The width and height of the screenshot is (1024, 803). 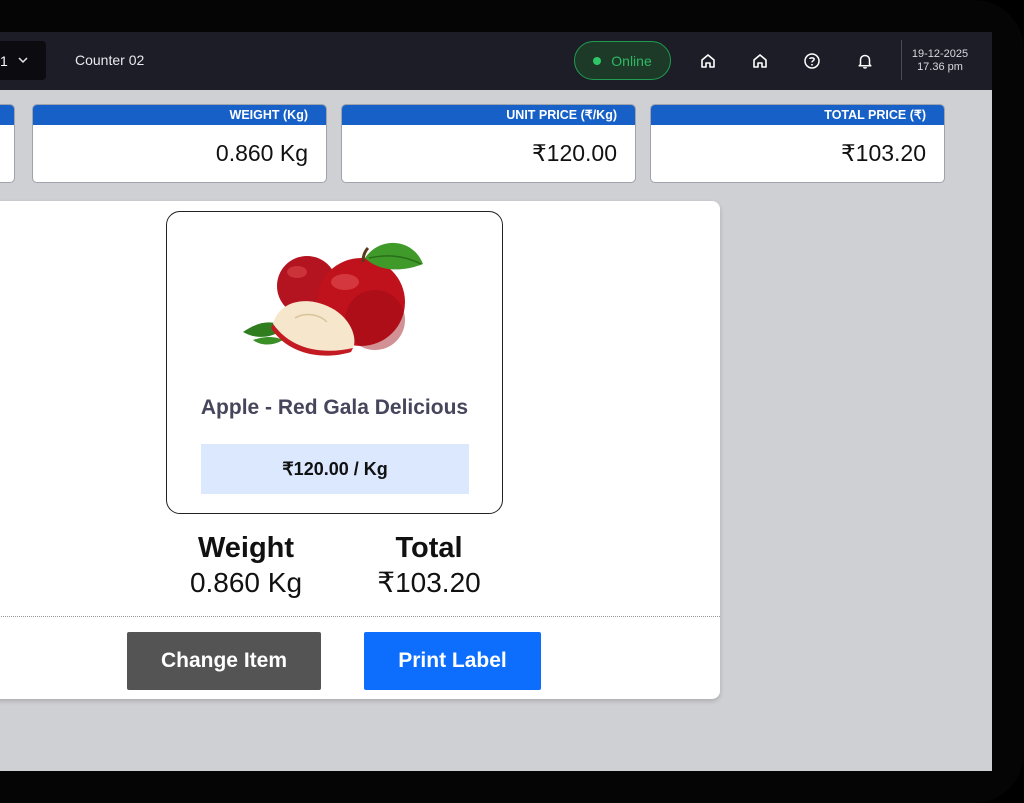 I want to click on top-bar: 1 Counter 02 Online 19-12-2025 17.36 pm, so click(x=496, y=61).